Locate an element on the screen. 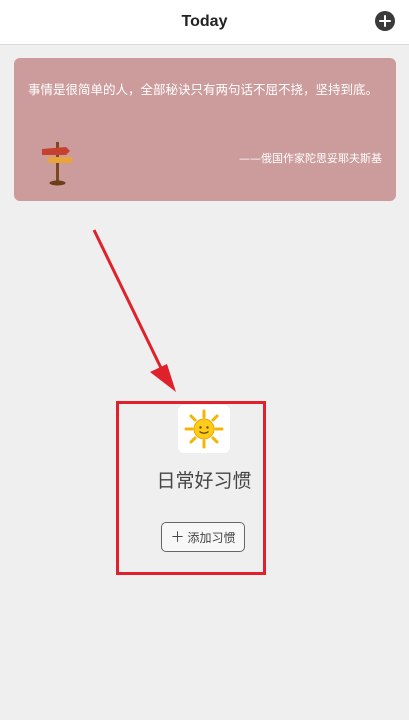 The image size is (409, 720). signpost-icon is located at coordinates (57, 164).